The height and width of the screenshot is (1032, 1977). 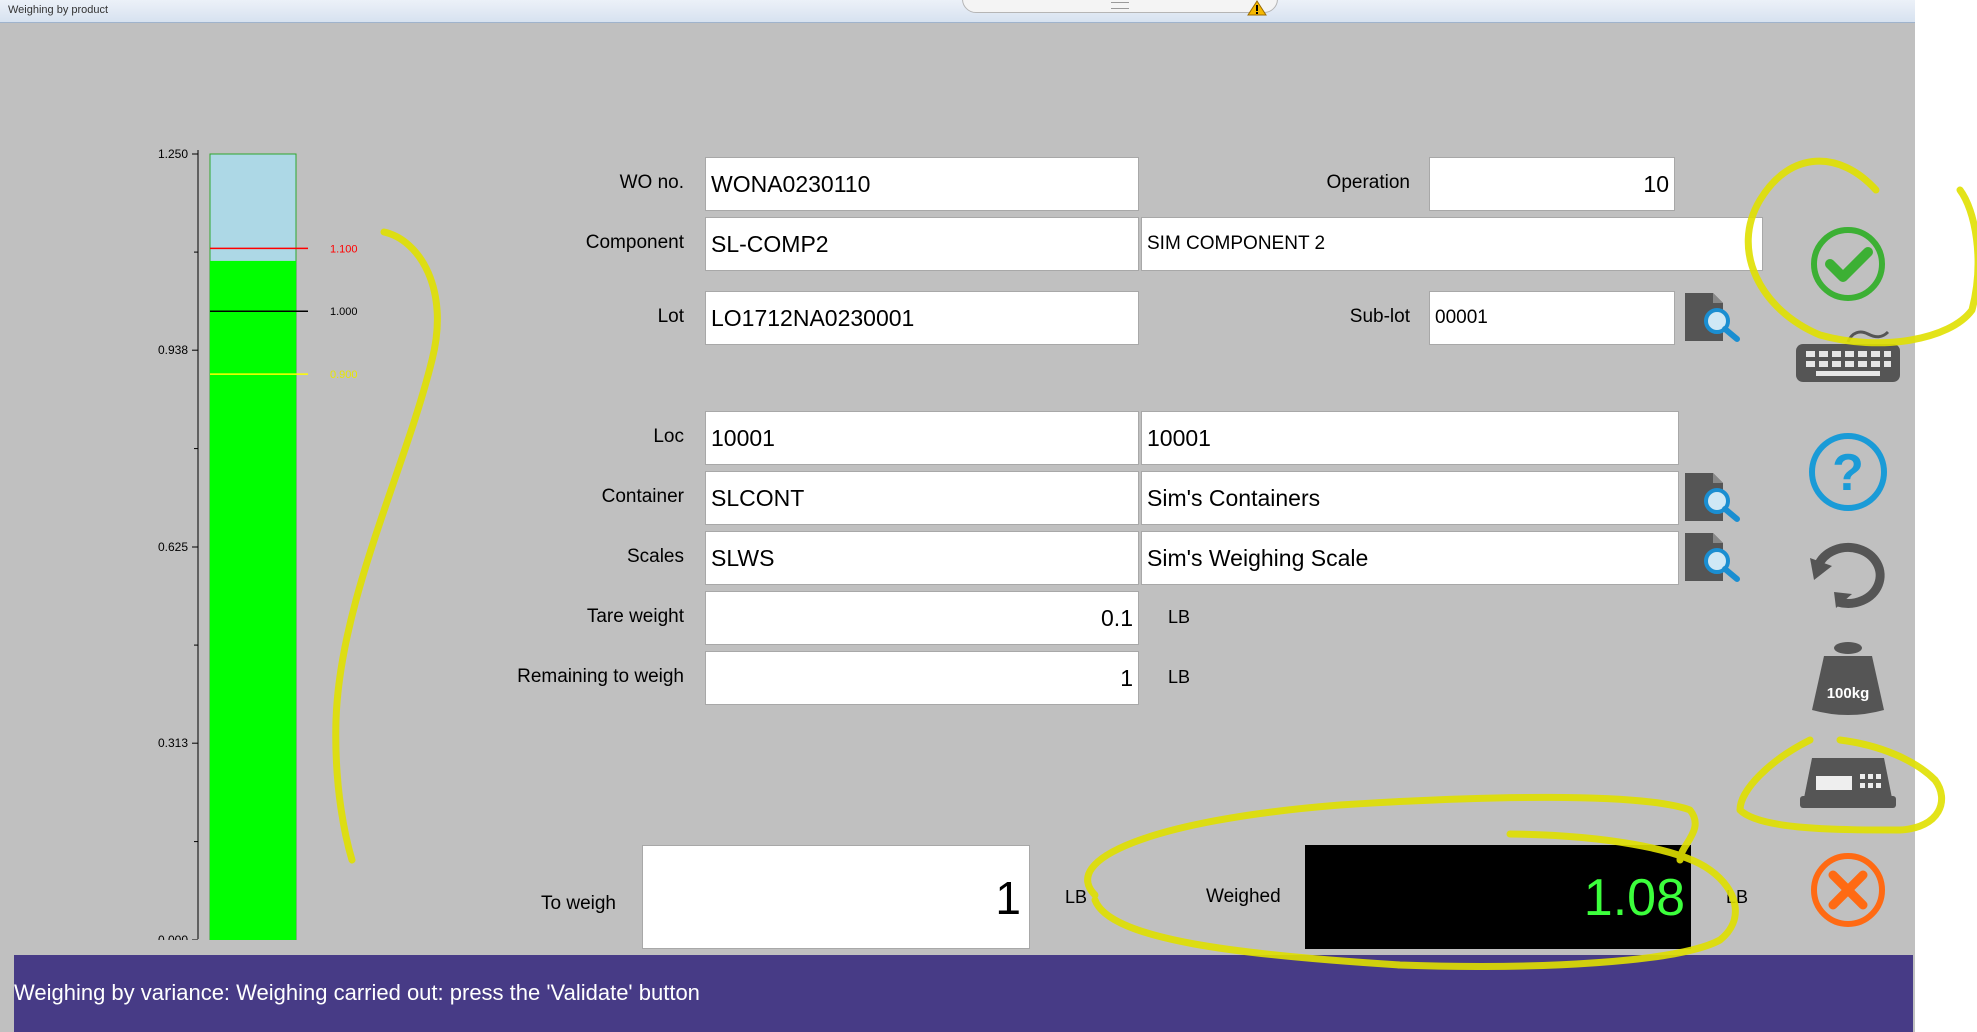 I want to click on grip-icon, so click(x=1120, y=5).